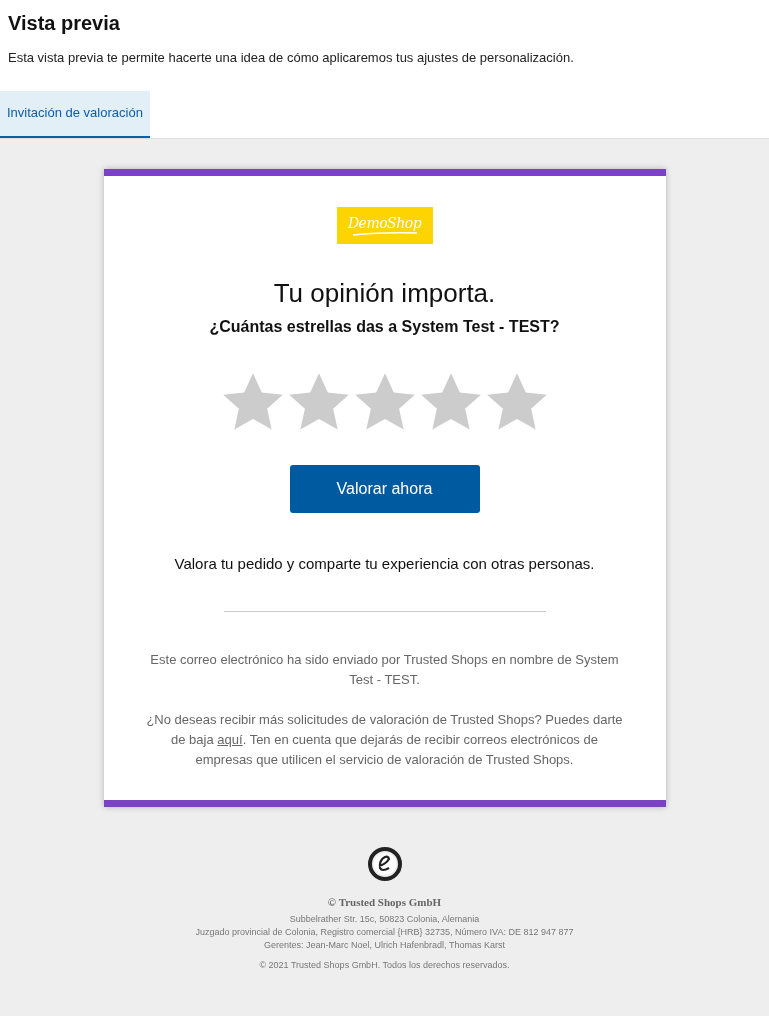 This screenshot has width=769, height=1016. What do you see at coordinates (384, 919) in the screenshot?
I see `footer-line: Subbelrather Str. 15c, 50823 Colonia, Alemania` at bounding box center [384, 919].